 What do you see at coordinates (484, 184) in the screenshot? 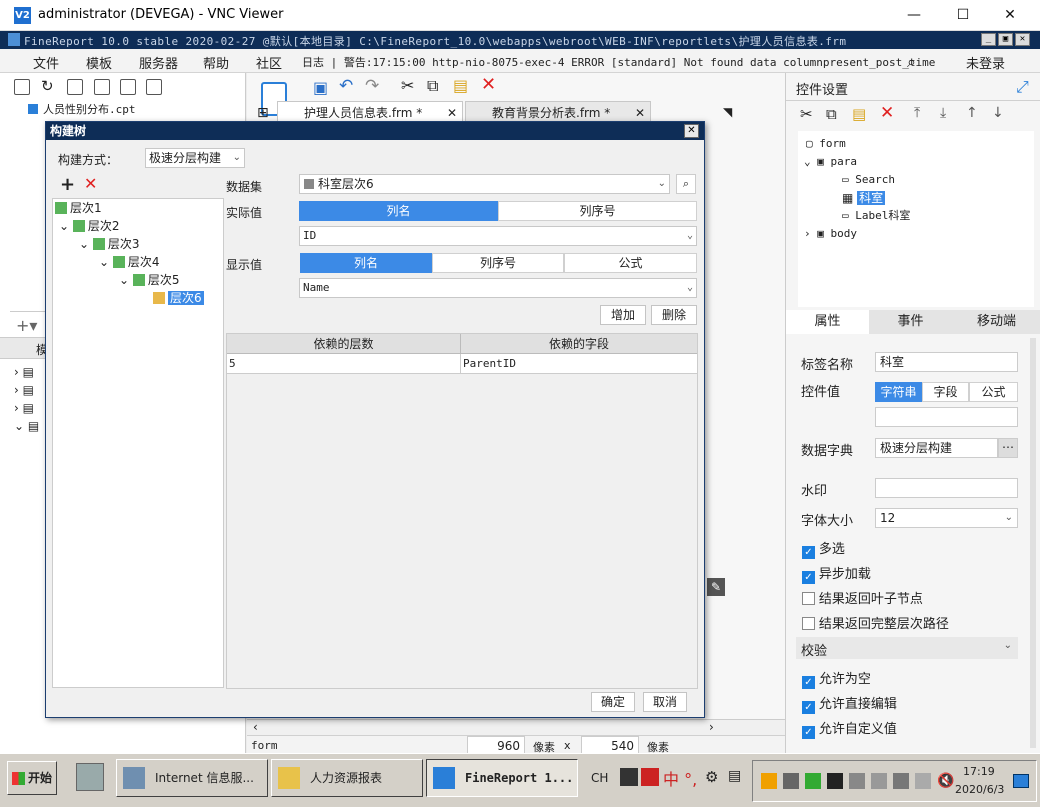
I see `dataset-select: 科室层次6 ⌄` at bounding box center [484, 184].